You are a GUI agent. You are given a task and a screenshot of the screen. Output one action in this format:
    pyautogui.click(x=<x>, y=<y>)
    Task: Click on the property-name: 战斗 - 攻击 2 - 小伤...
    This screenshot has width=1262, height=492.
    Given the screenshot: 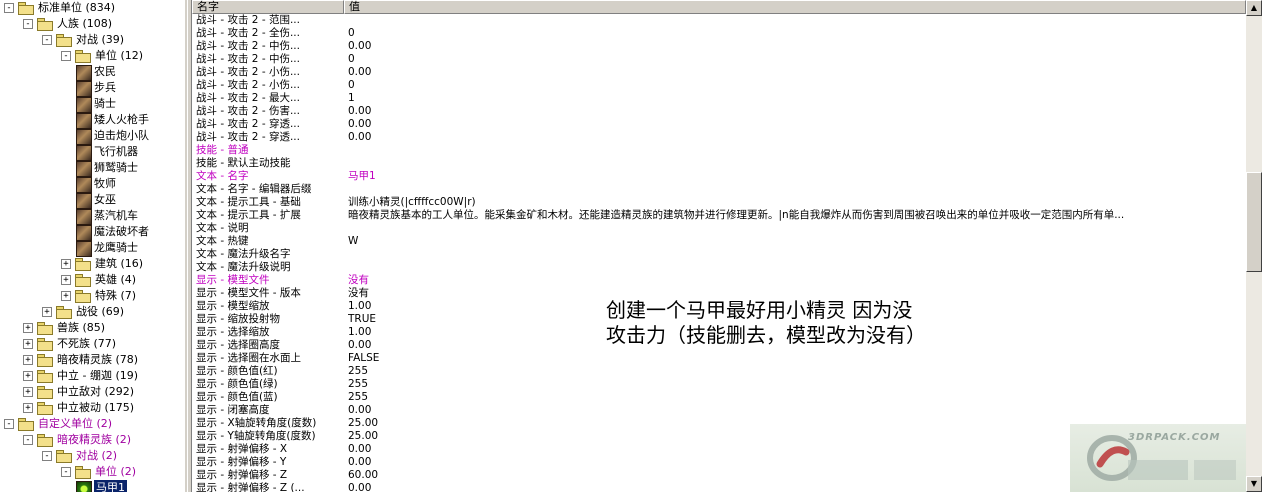 What is the action you would take?
    pyautogui.click(x=248, y=85)
    